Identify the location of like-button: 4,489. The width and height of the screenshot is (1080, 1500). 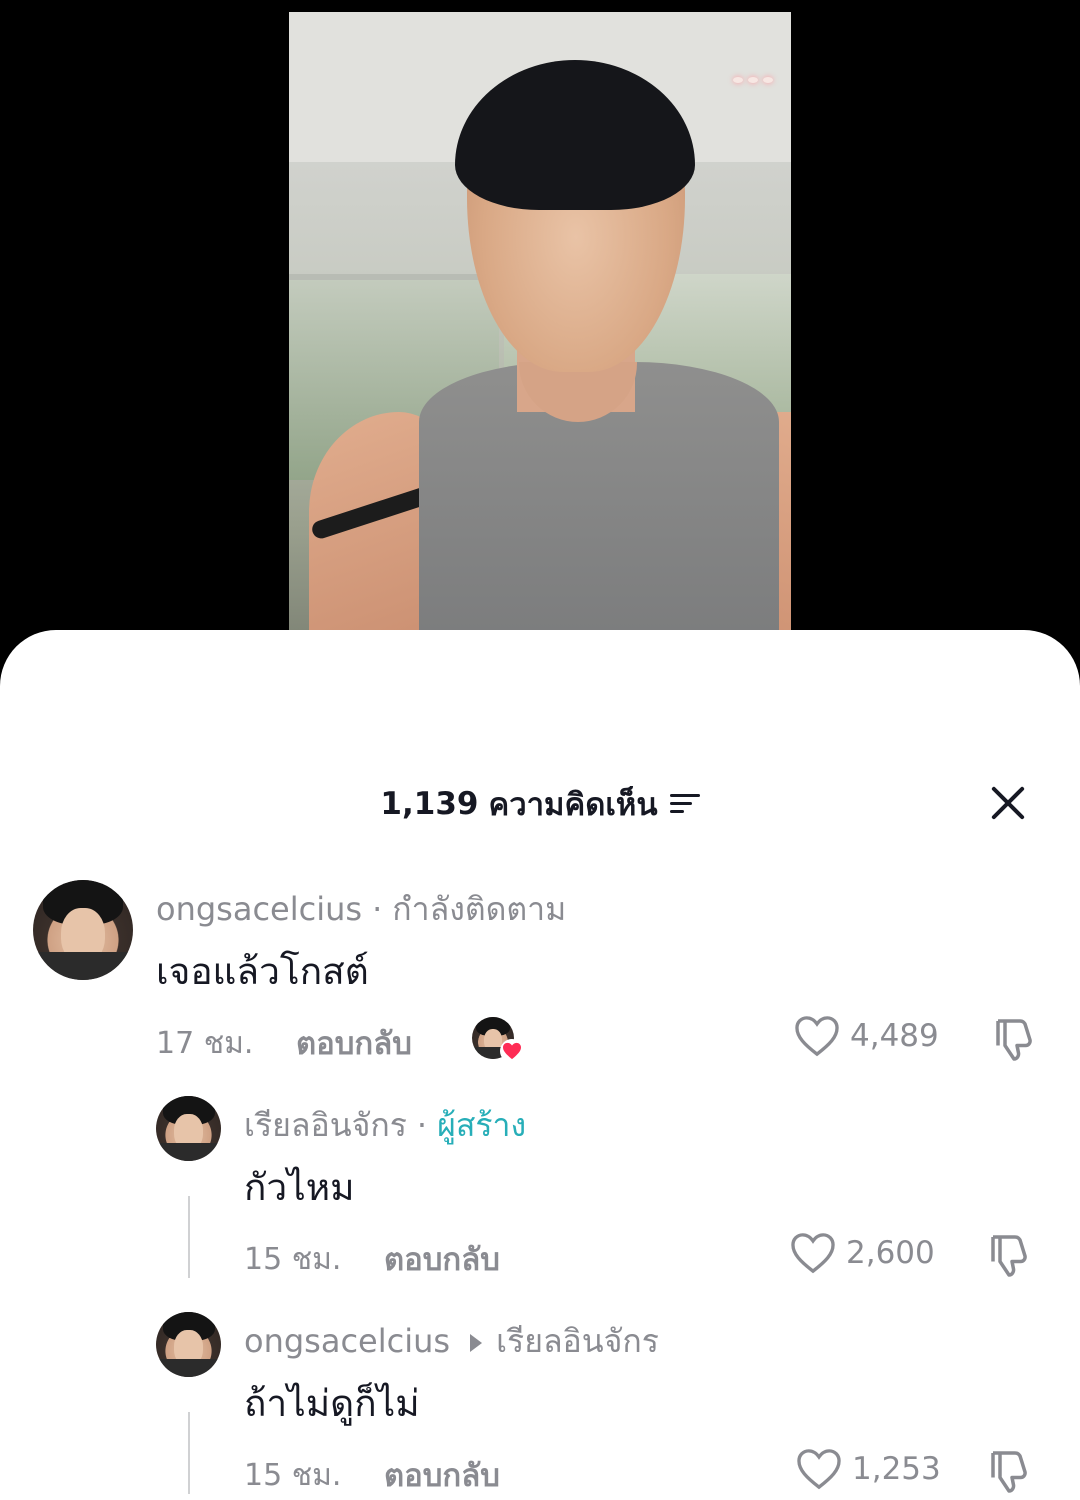
(866, 1036).